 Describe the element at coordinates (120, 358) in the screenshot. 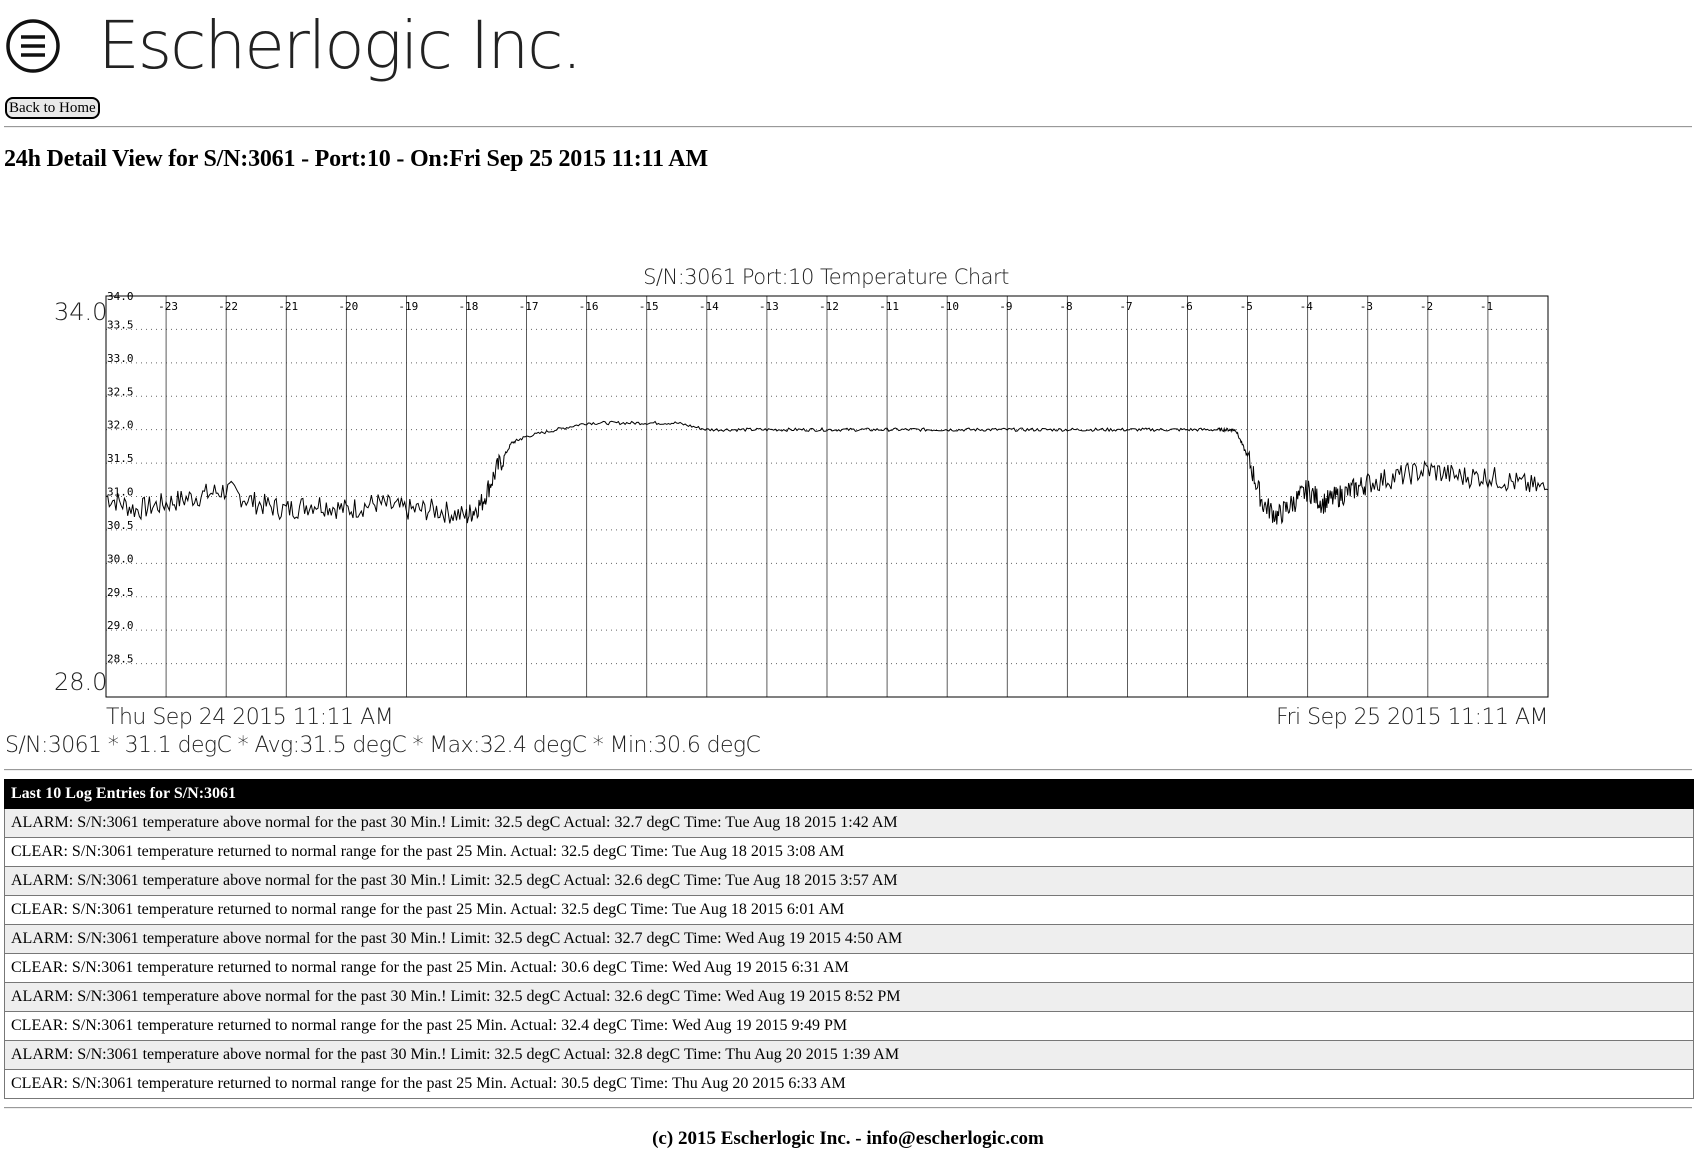

I see `y-tick-label: 33.0` at that location.